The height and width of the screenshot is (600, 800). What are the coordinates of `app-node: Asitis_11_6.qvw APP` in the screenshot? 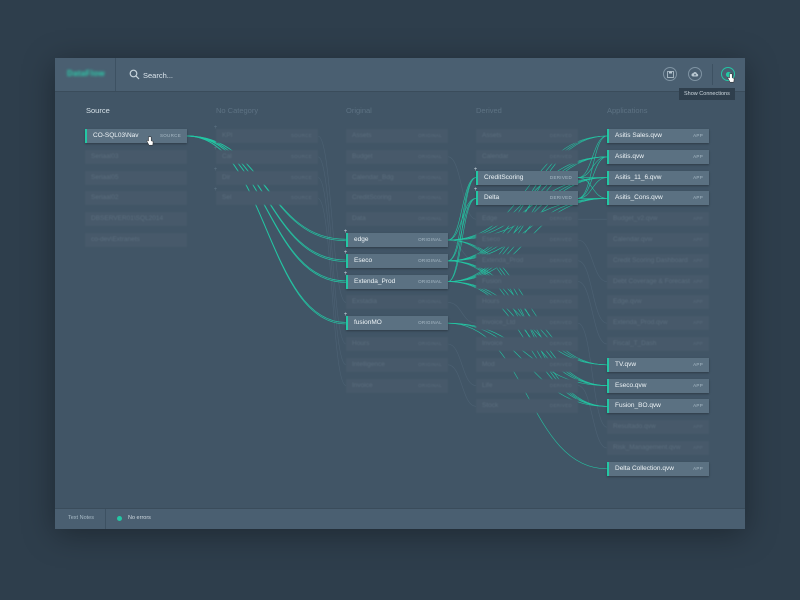 It's located at (658, 177).